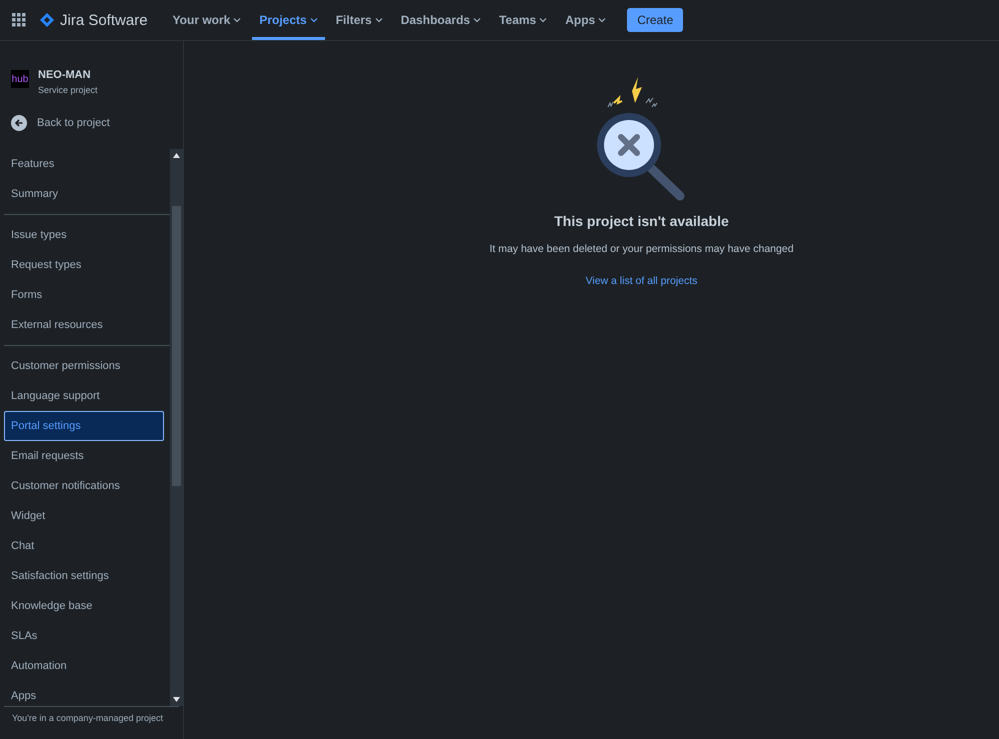 This screenshot has width=999, height=739. What do you see at coordinates (176, 427) in the screenshot?
I see `scrollbar` at bounding box center [176, 427].